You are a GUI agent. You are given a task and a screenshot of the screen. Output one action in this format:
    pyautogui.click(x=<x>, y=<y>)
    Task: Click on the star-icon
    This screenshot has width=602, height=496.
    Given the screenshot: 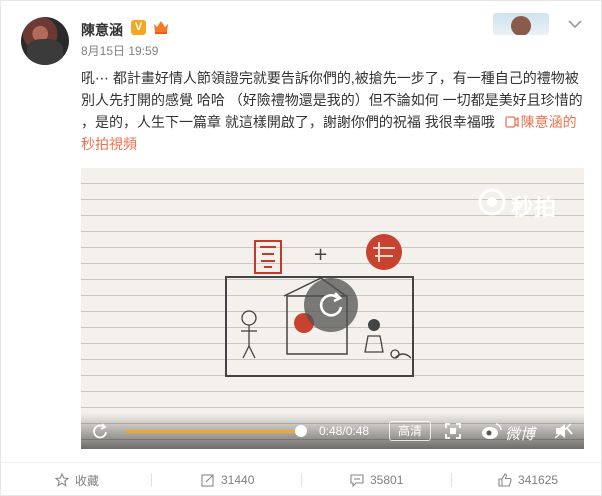 What is the action you would take?
    pyautogui.click(x=62, y=480)
    